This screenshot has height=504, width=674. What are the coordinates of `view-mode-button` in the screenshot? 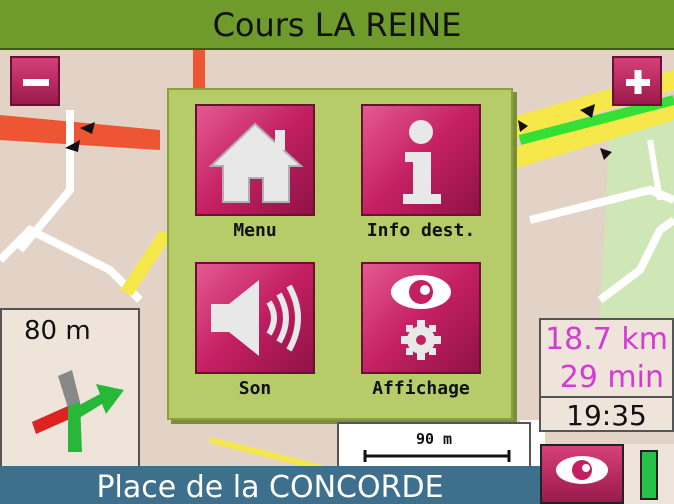 It's located at (582, 474).